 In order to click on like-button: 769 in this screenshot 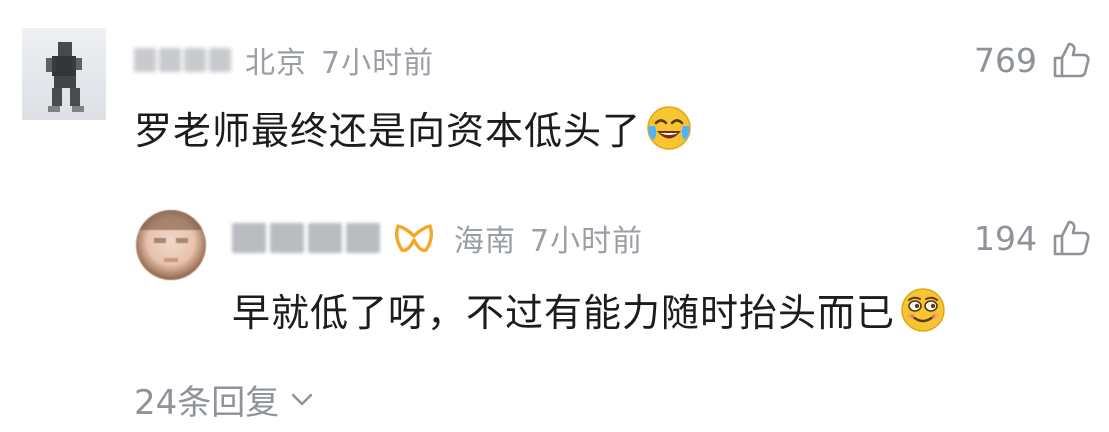, I will do `click(1032, 60)`.